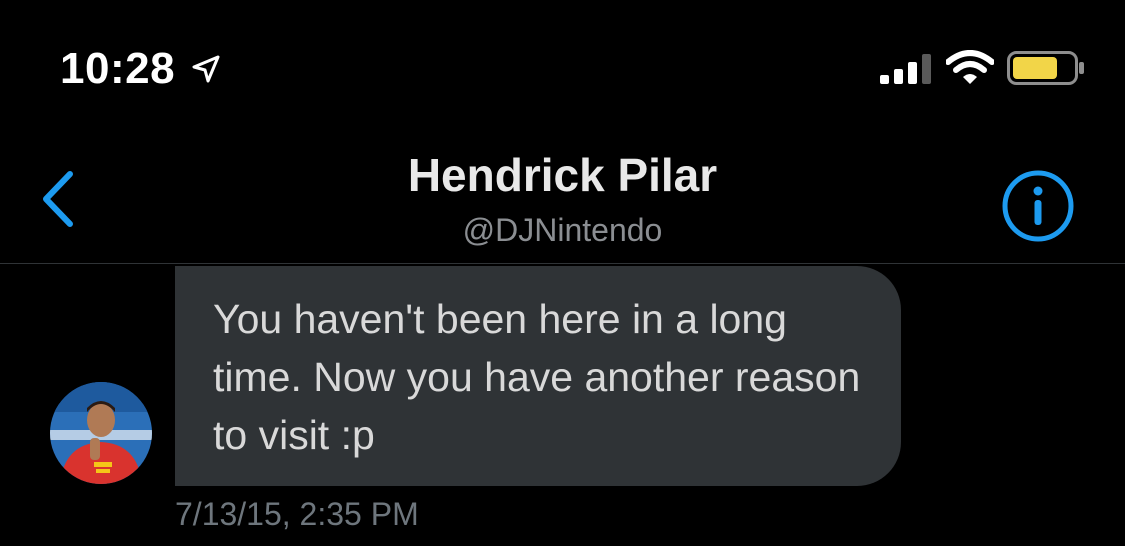 Image resolution: width=1125 pixels, height=546 pixels. Describe the element at coordinates (970, 67) in the screenshot. I see `wifi-icon` at that location.